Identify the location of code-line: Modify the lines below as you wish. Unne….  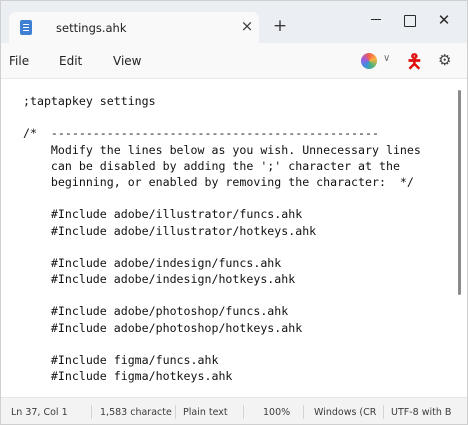
(239, 150).